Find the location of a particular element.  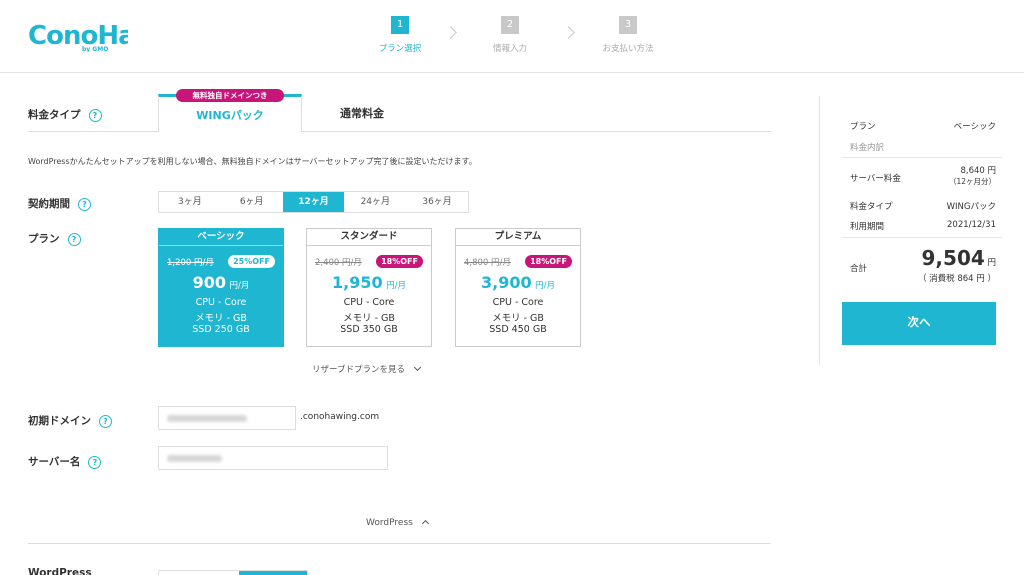

next-button: 次へ is located at coordinates (919, 323).